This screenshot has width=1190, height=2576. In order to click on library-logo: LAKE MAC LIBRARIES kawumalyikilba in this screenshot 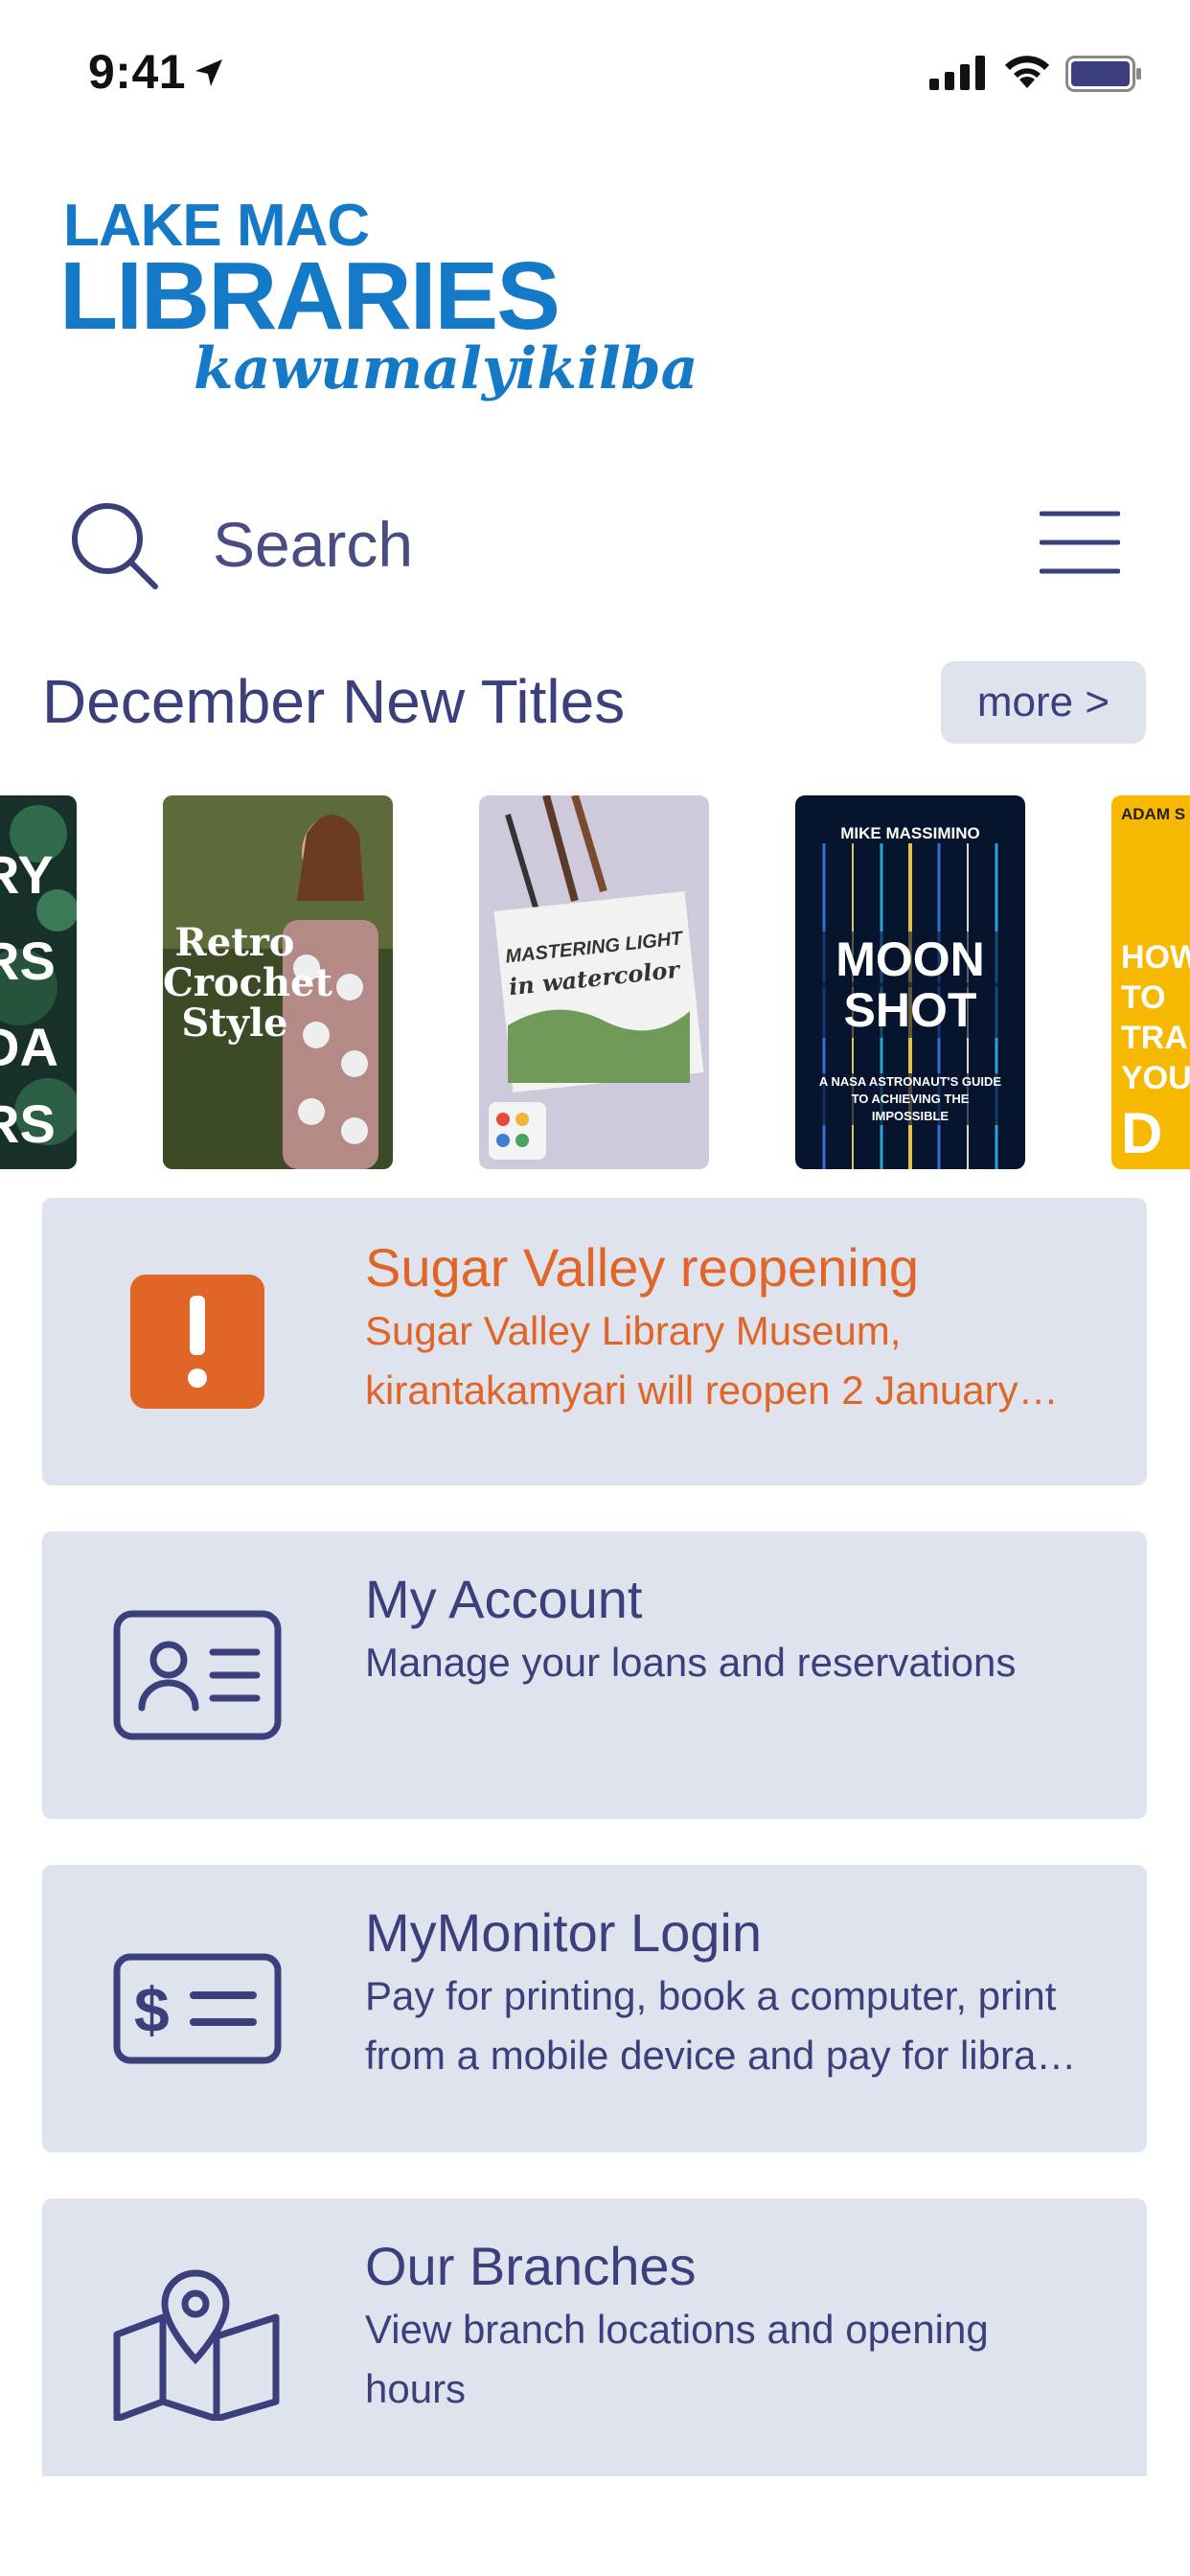, I will do `click(379, 302)`.